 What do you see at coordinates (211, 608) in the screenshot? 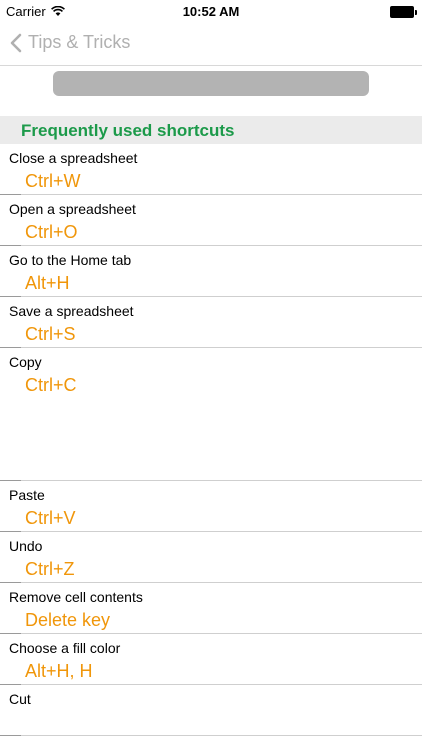
I see `shortcut-row: Remove cell contents Delete key` at bounding box center [211, 608].